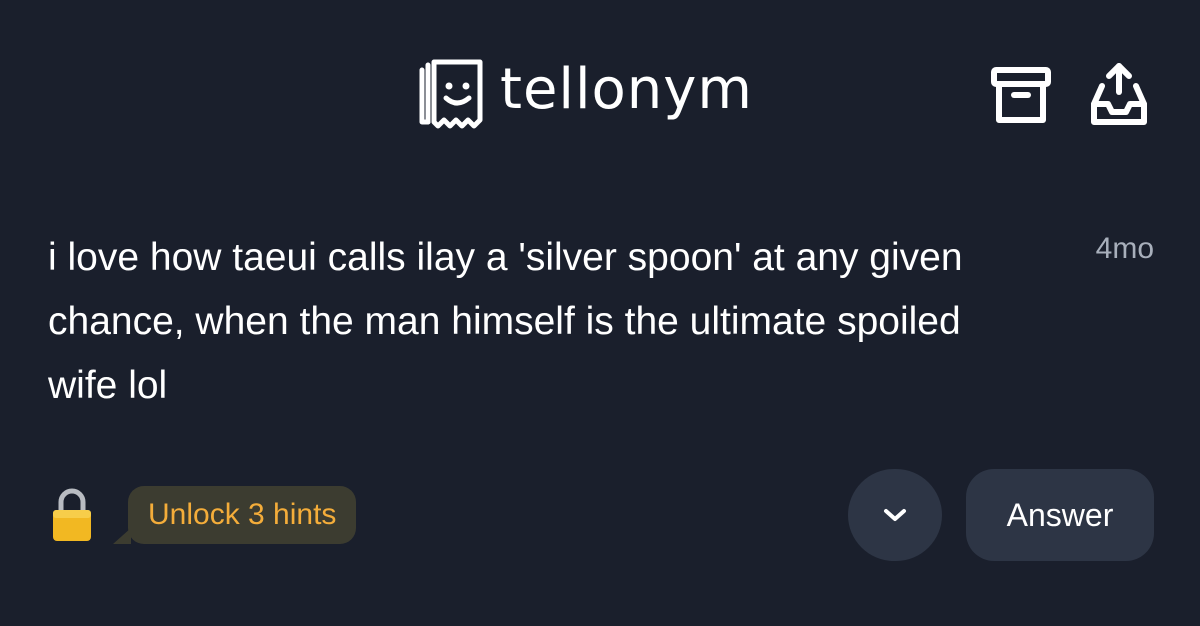 Image resolution: width=1200 pixels, height=626 pixels. Describe the element at coordinates (1060, 515) in the screenshot. I see `answer-button: Answer` at that location.